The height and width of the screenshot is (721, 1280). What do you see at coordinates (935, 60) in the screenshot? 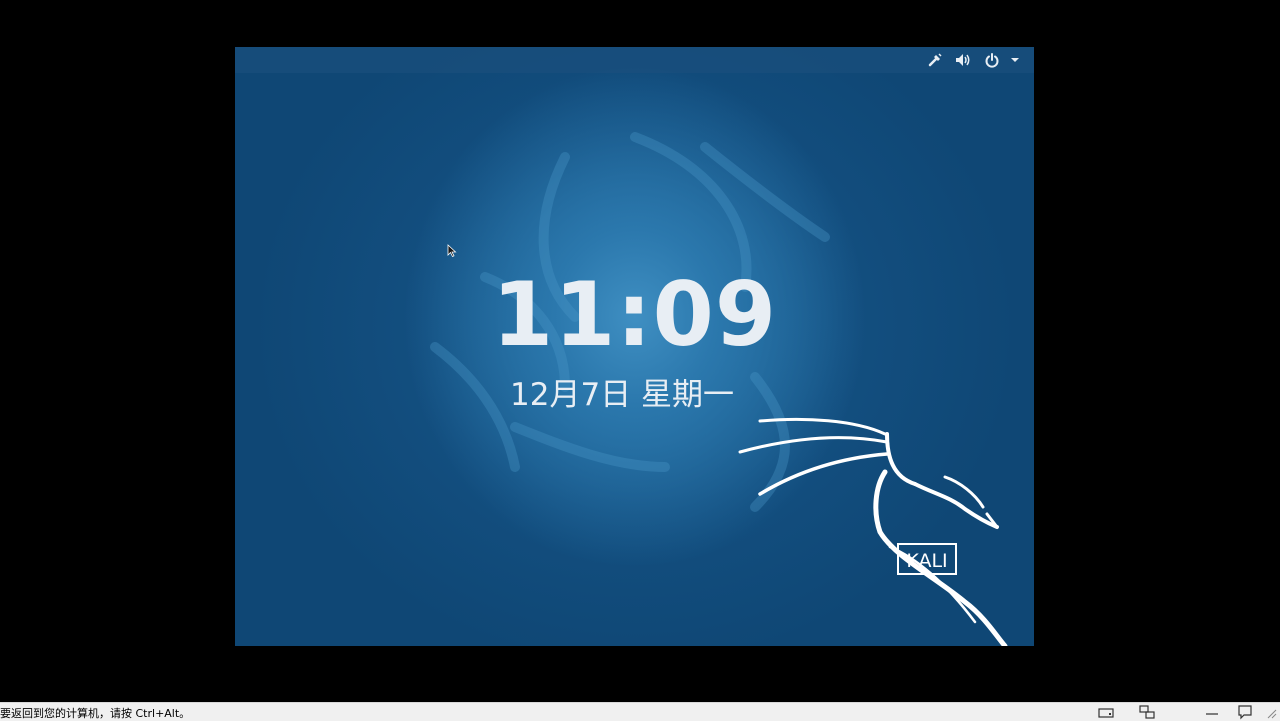
I see `network-wired-icon` at bounding box center [935, 60].